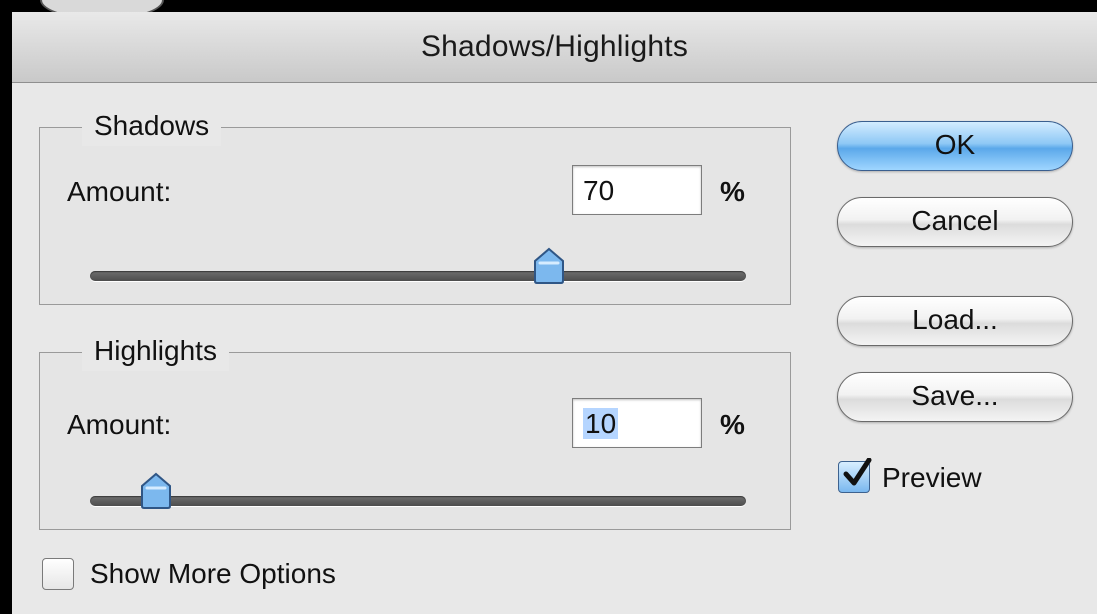  What do you see at coordinates (152, 126) in the screenshot?
I see `shadows-legend: Shadows` at bounding box center [152, 126].